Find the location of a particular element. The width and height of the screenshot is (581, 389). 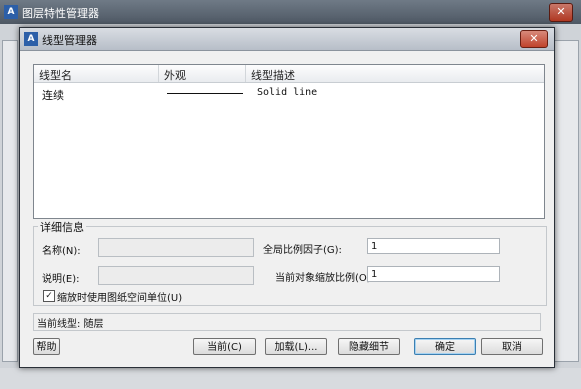

linetype-appearance-preview is located at coordinates (205, 93).